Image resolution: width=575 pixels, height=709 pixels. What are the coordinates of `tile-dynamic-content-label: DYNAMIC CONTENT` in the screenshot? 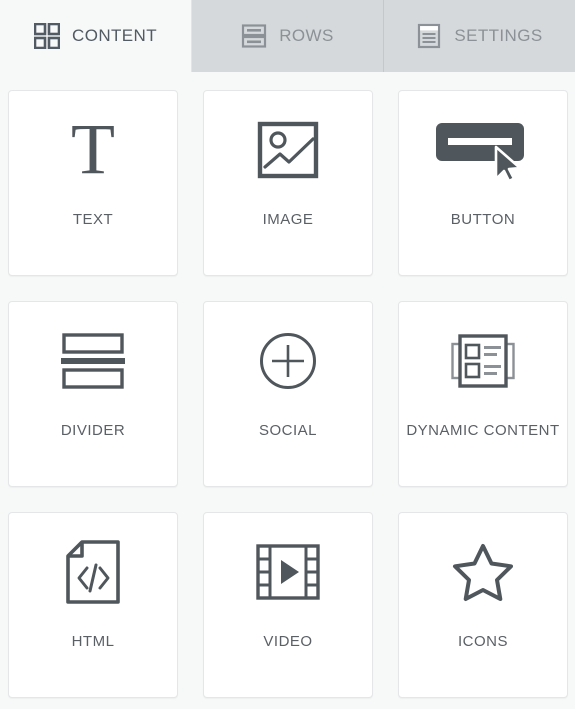 It's located at (483, 430).